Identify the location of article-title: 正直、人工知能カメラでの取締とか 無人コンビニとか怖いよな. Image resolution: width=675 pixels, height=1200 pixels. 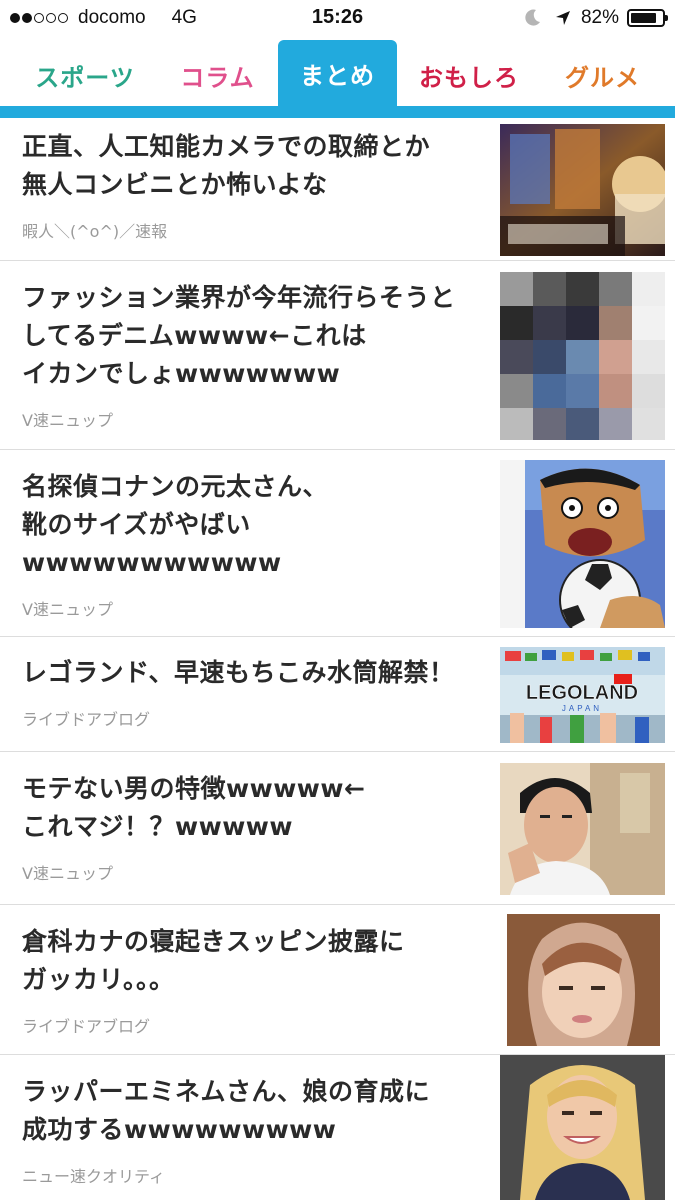
(252, 166).